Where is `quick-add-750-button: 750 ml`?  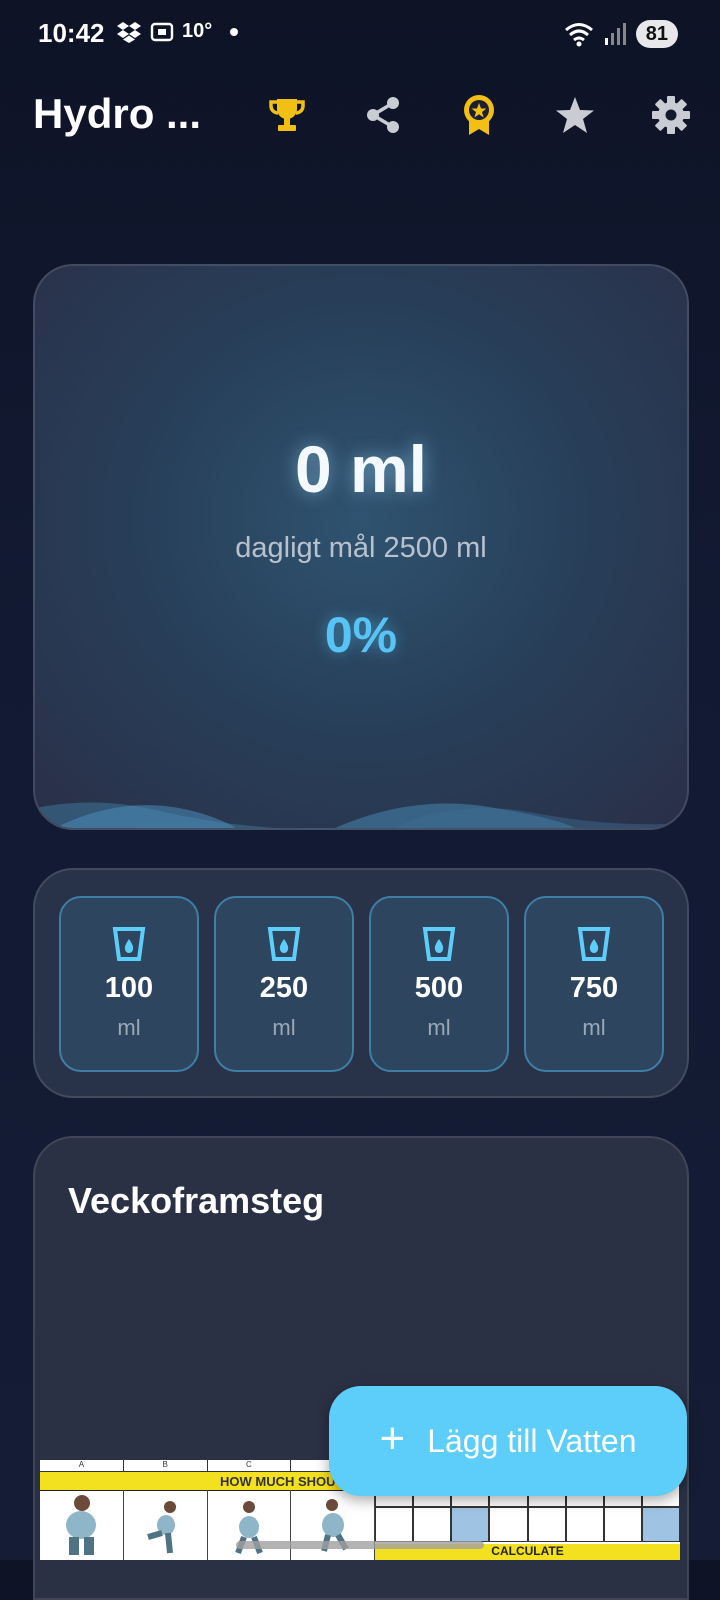
quick-add-750-button: 750 ml is located at coordinates (594, 984).